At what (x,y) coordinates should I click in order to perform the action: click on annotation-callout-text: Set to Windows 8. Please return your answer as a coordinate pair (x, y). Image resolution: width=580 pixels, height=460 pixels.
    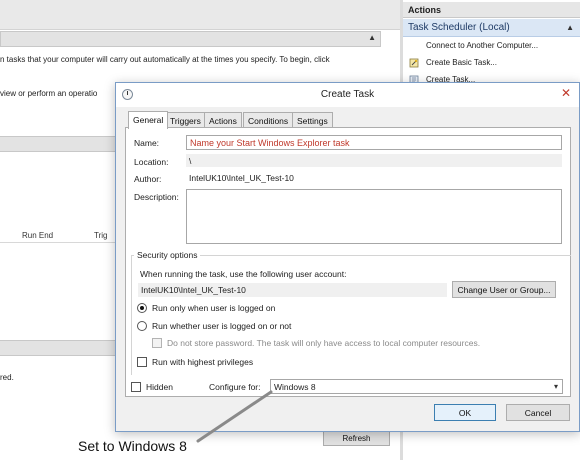
    Looking at the image, I should click on (132, 446).